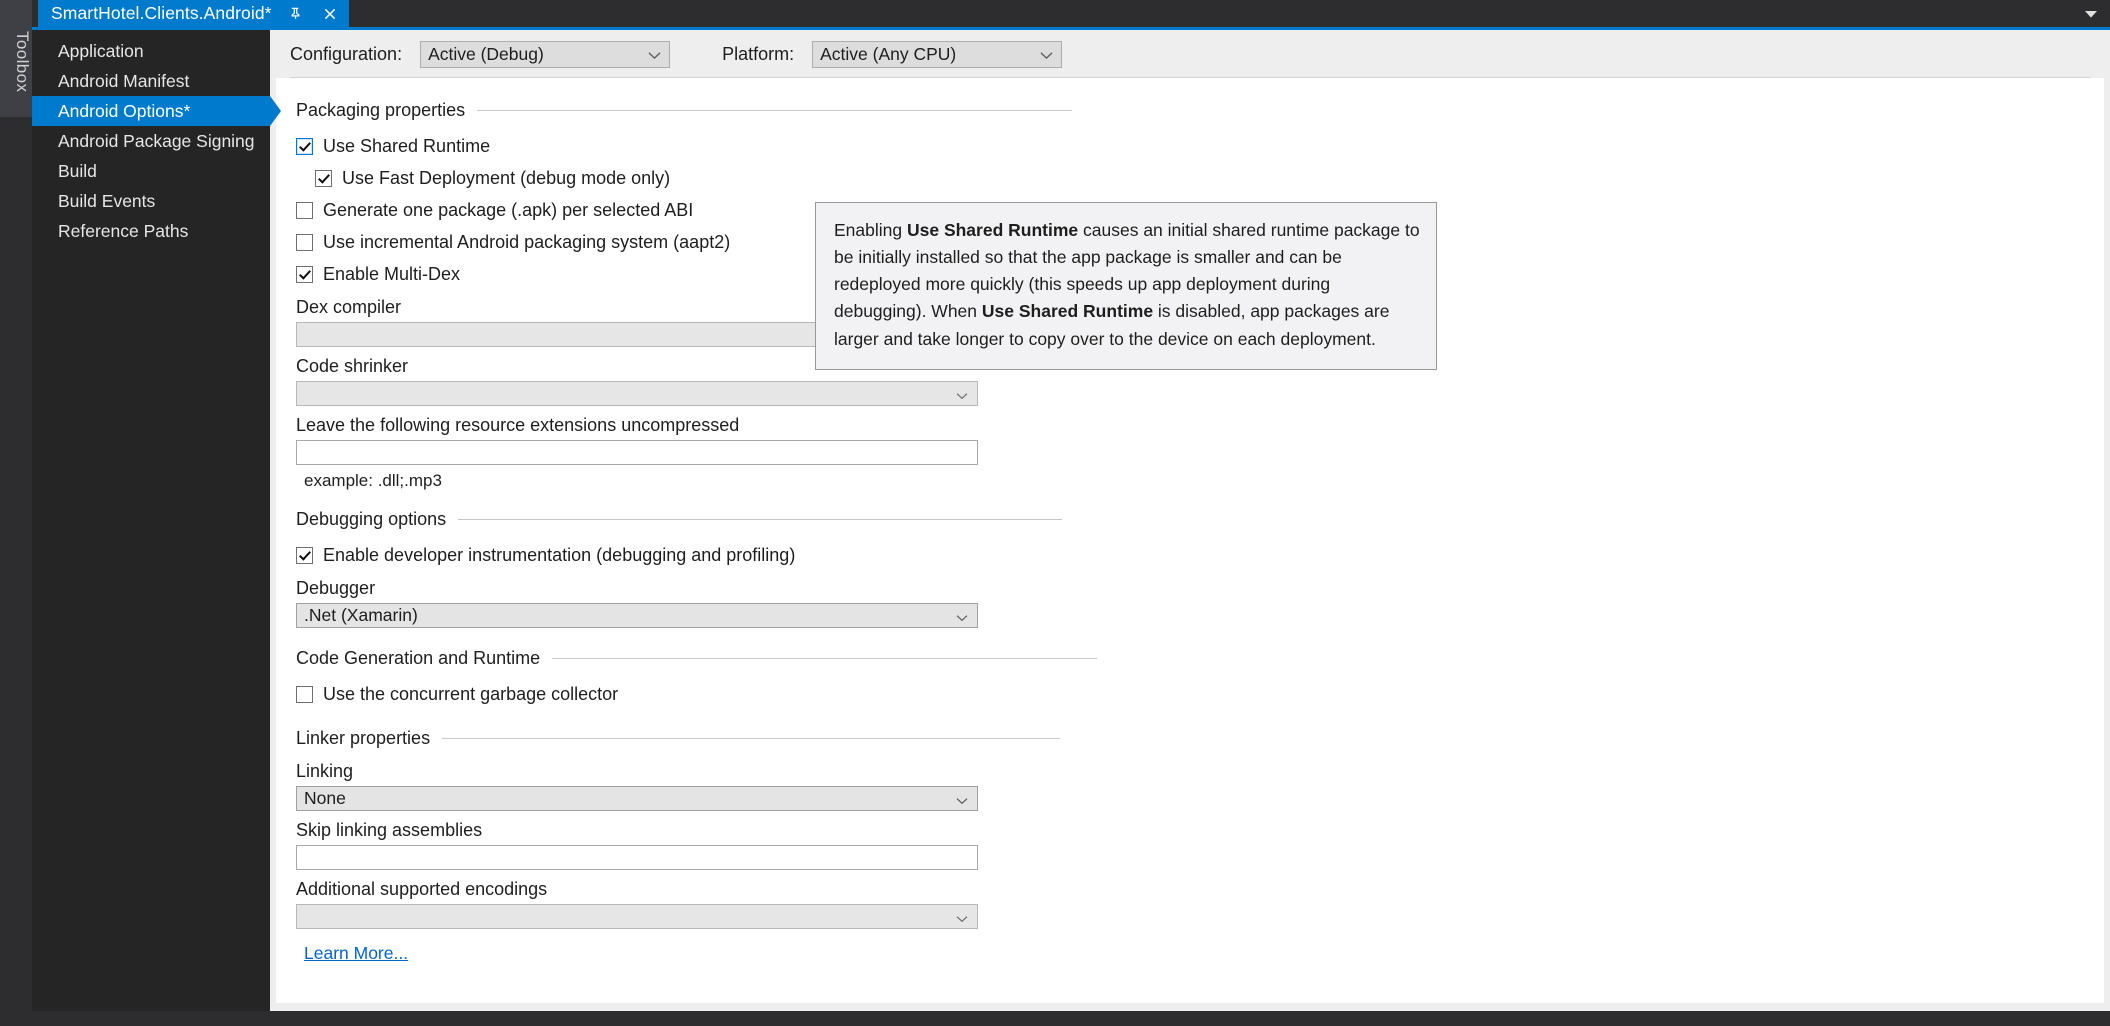  I want to click on debugger-field: Debugger .Net (Xamarin), so click(796, 603).